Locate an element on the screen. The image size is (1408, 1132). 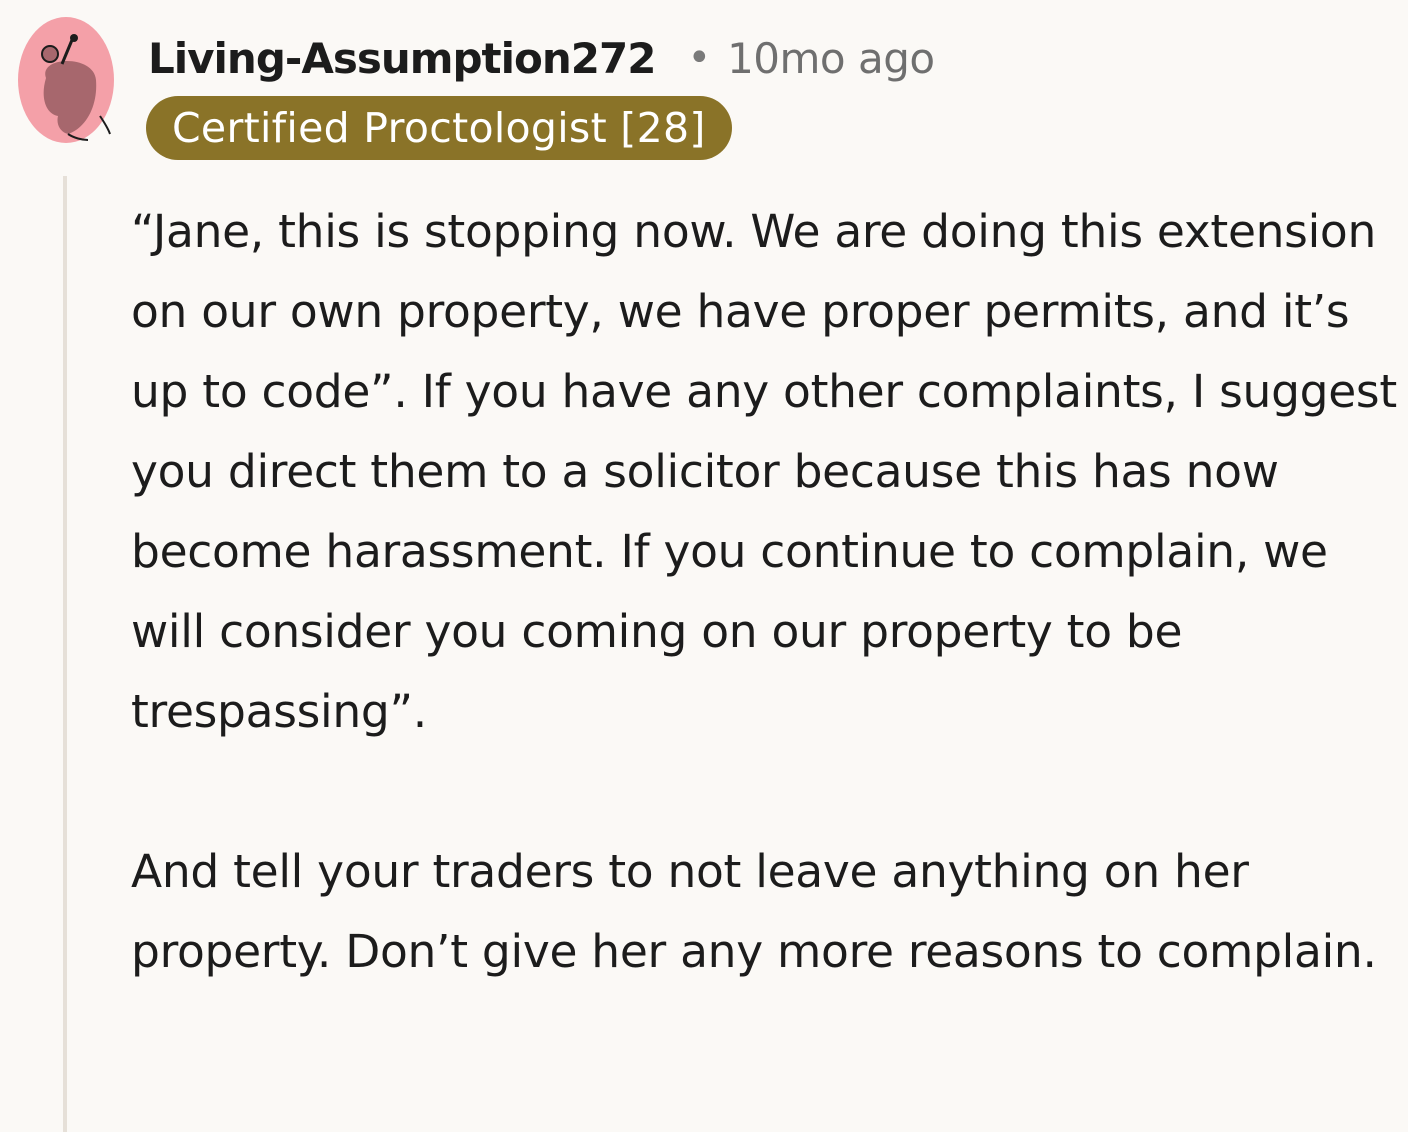
username: Living-Assumption272 is located at coordinates (402, 58).